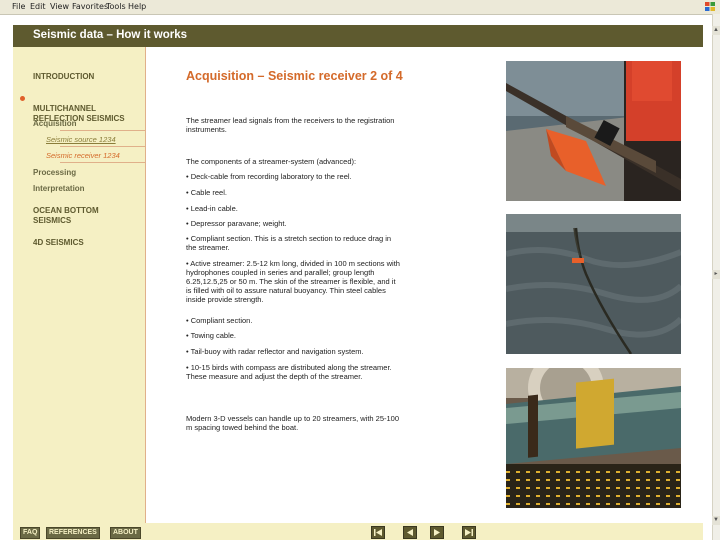 This screenshot has width=720, height=540. I want to click on sidebar-item-4d-seismics: 4D SEISMICS, so click(58, 243).